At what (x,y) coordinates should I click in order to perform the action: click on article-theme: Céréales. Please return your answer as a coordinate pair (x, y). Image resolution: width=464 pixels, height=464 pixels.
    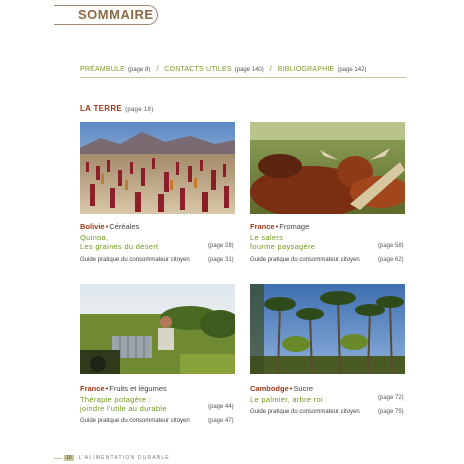
    Looking at the image, I should click on (124, 226).